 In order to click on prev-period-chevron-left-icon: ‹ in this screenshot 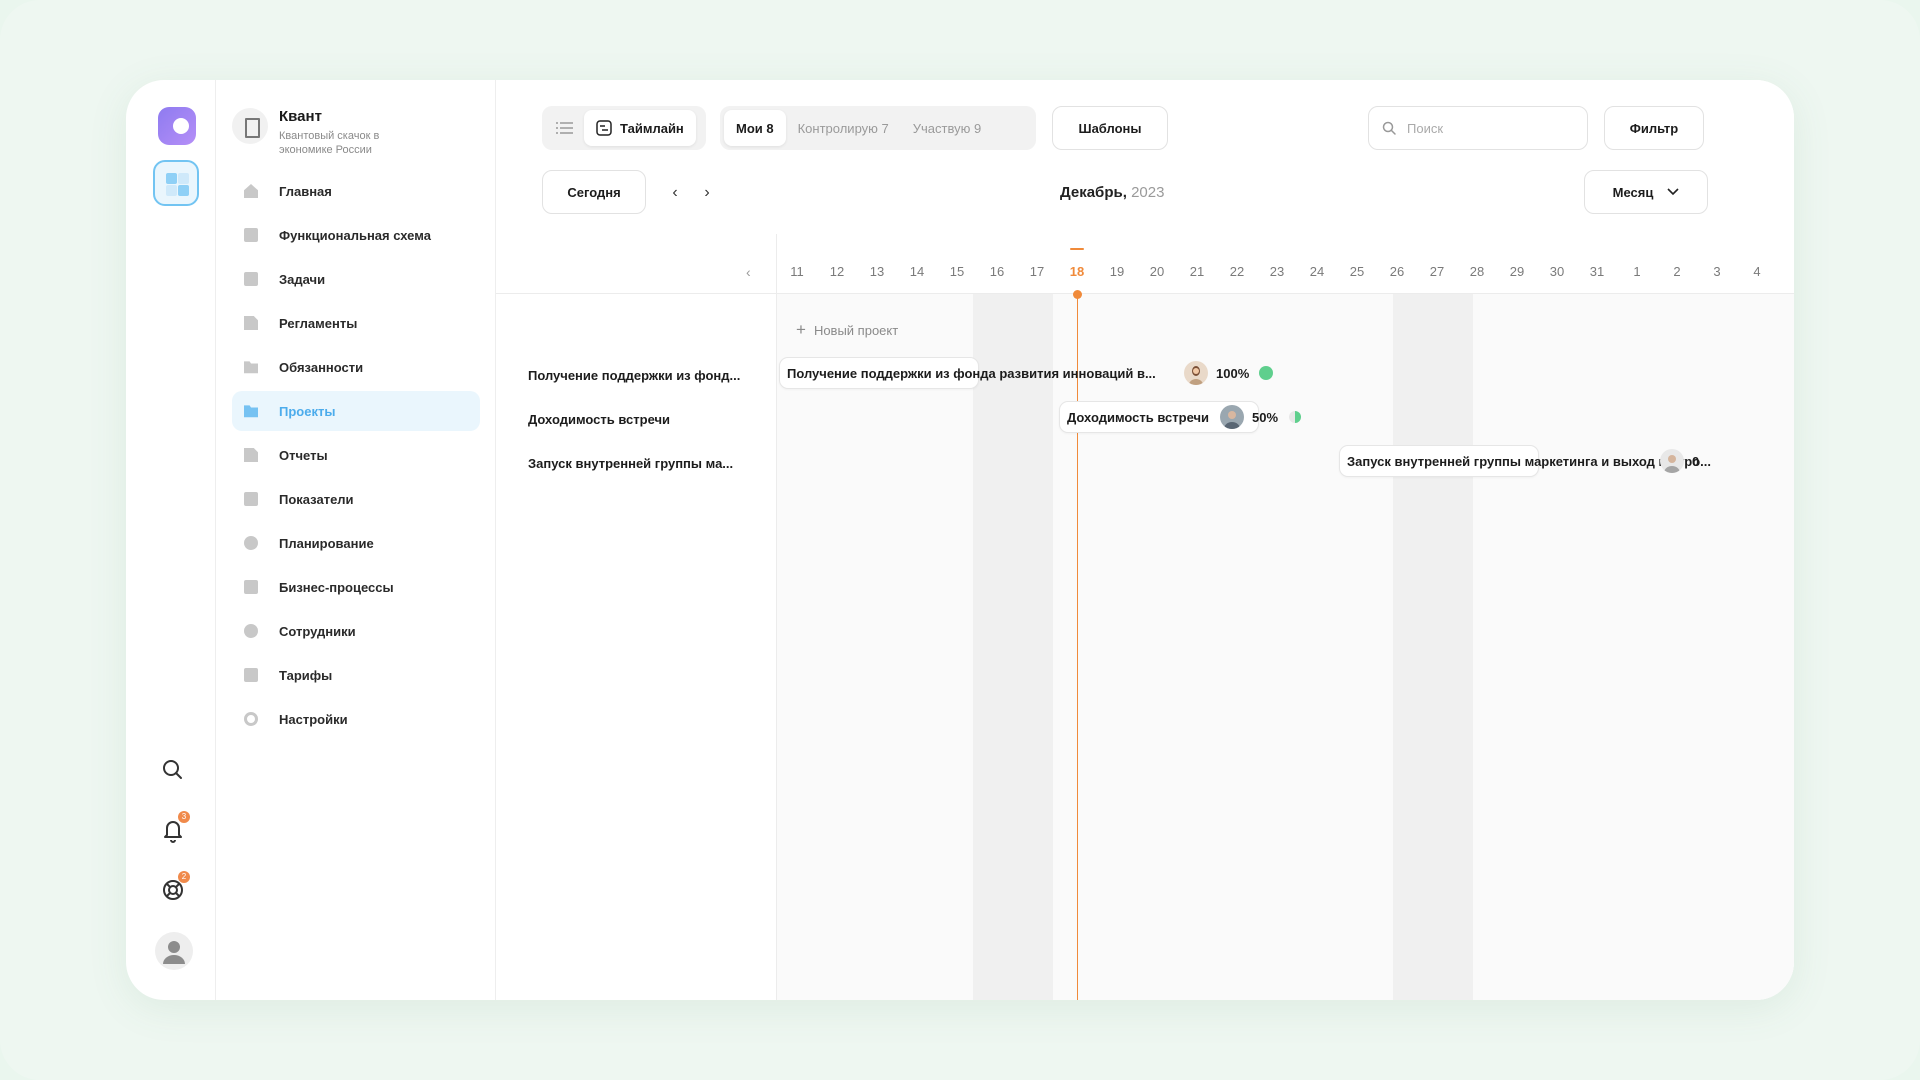, I will do `click(675, 193)`.